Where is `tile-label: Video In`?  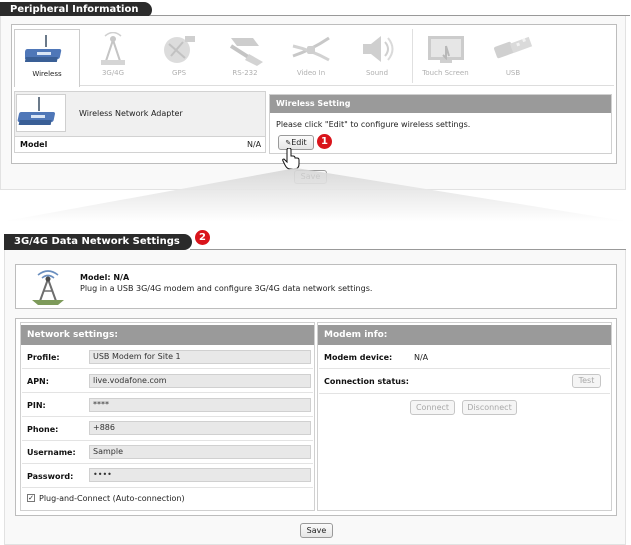 tile-label: Video In is located at coordinates (311, 73).